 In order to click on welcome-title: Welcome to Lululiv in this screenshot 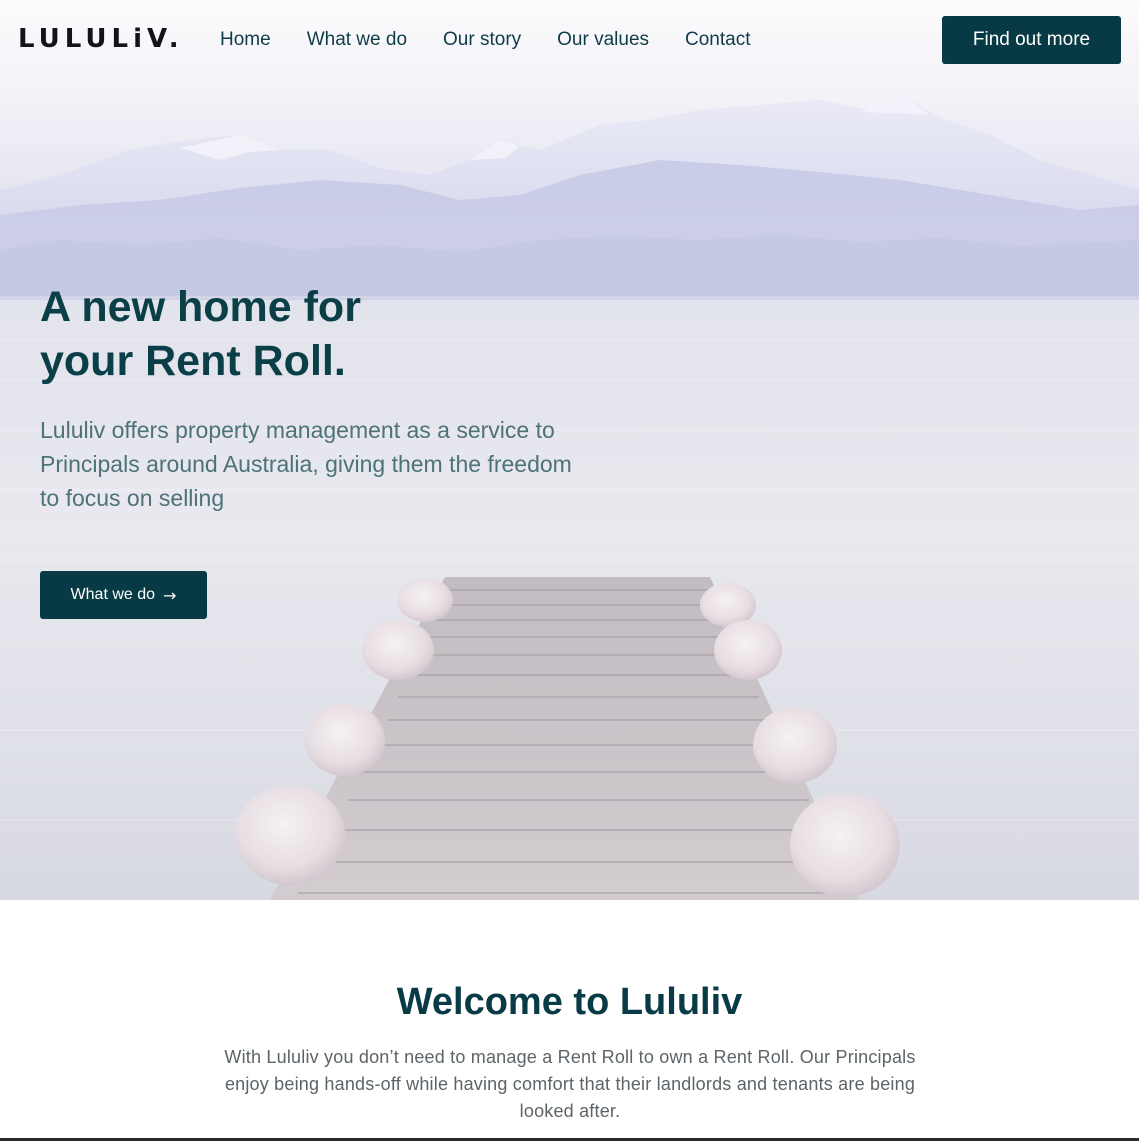, I will do `click(569, 1002)`.